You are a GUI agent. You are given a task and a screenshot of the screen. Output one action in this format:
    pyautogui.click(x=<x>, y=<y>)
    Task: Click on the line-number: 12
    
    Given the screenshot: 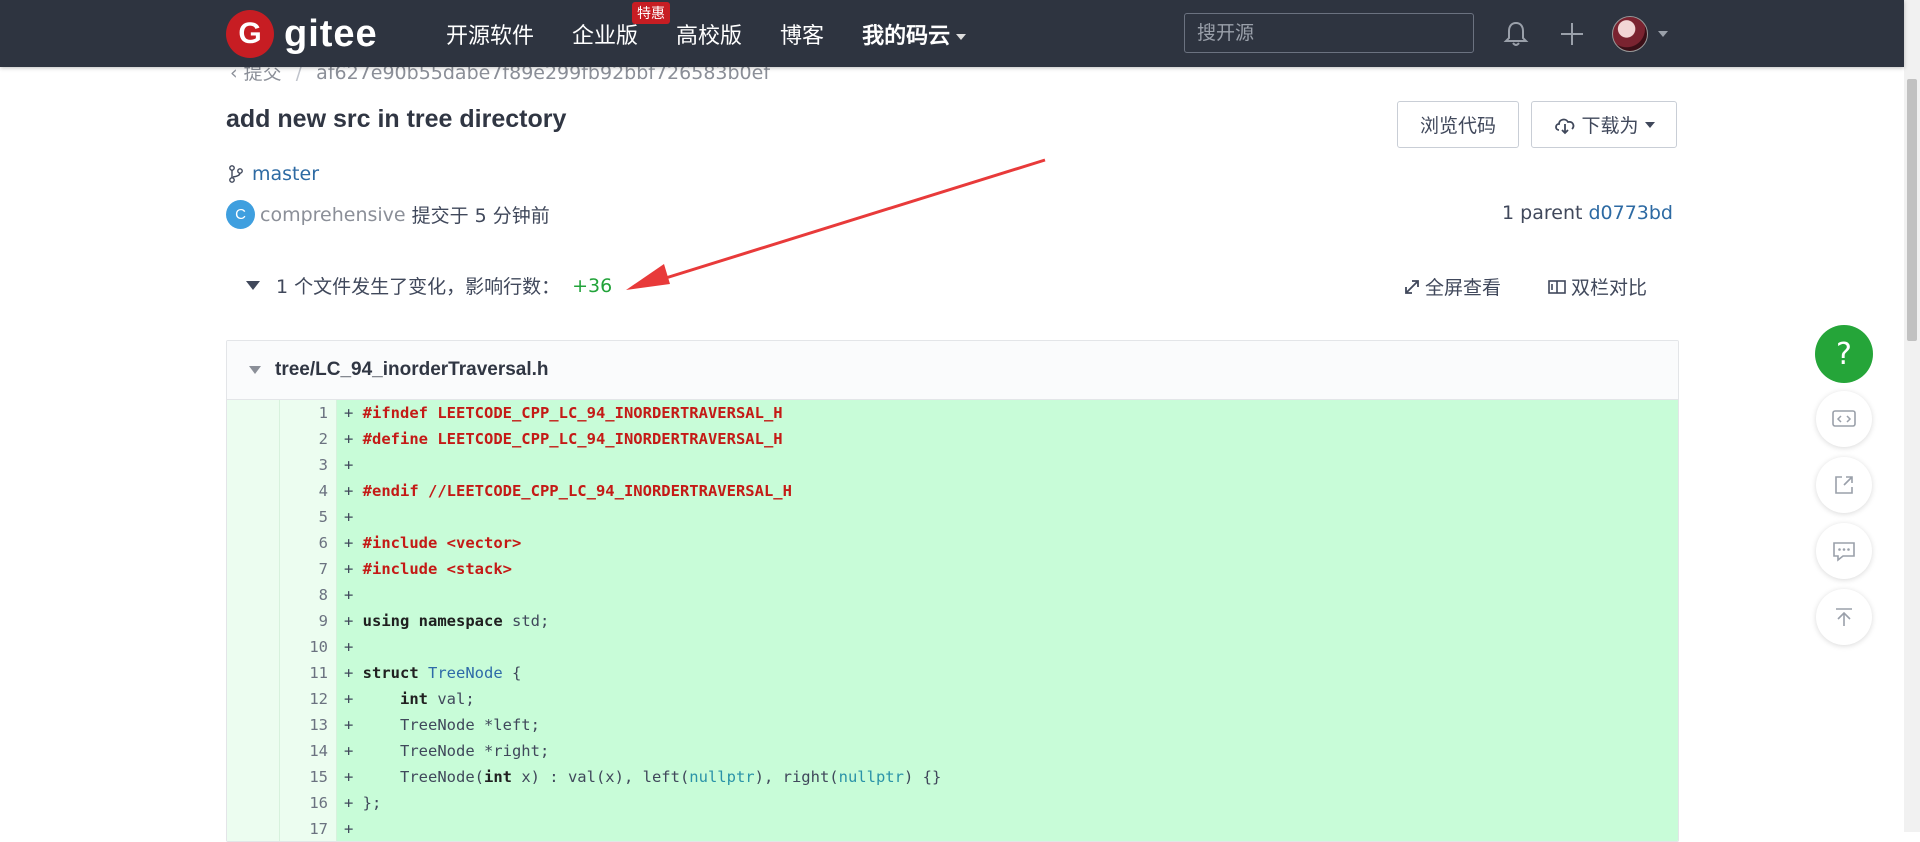 What is the action you would take?
    pyautogui.click(x=308, y=699)
    